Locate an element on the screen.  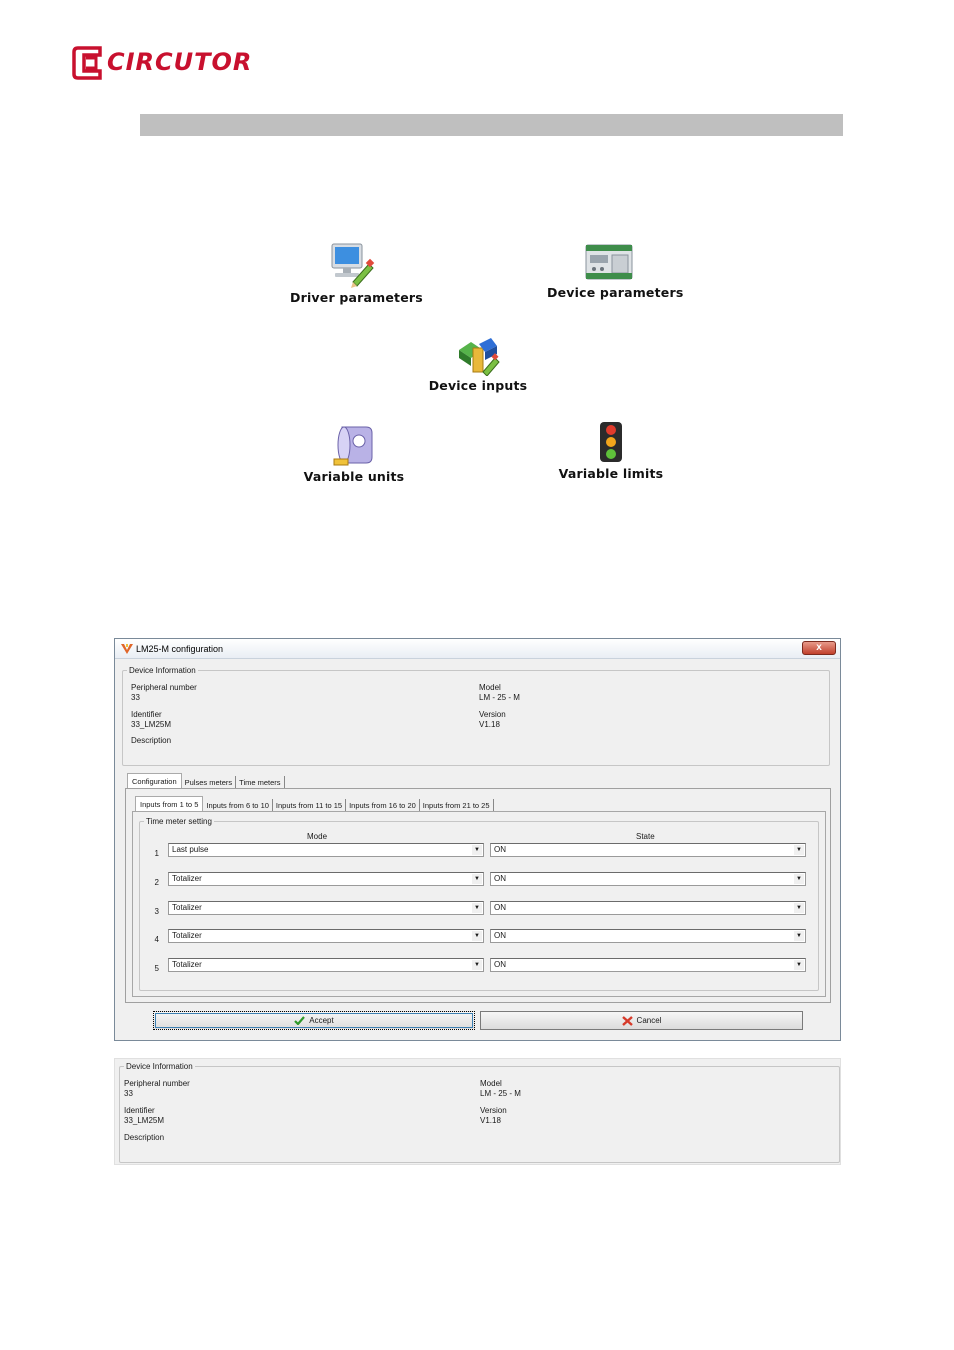
logo-text: CIRCUTOR is located at coordinates (180, 62).